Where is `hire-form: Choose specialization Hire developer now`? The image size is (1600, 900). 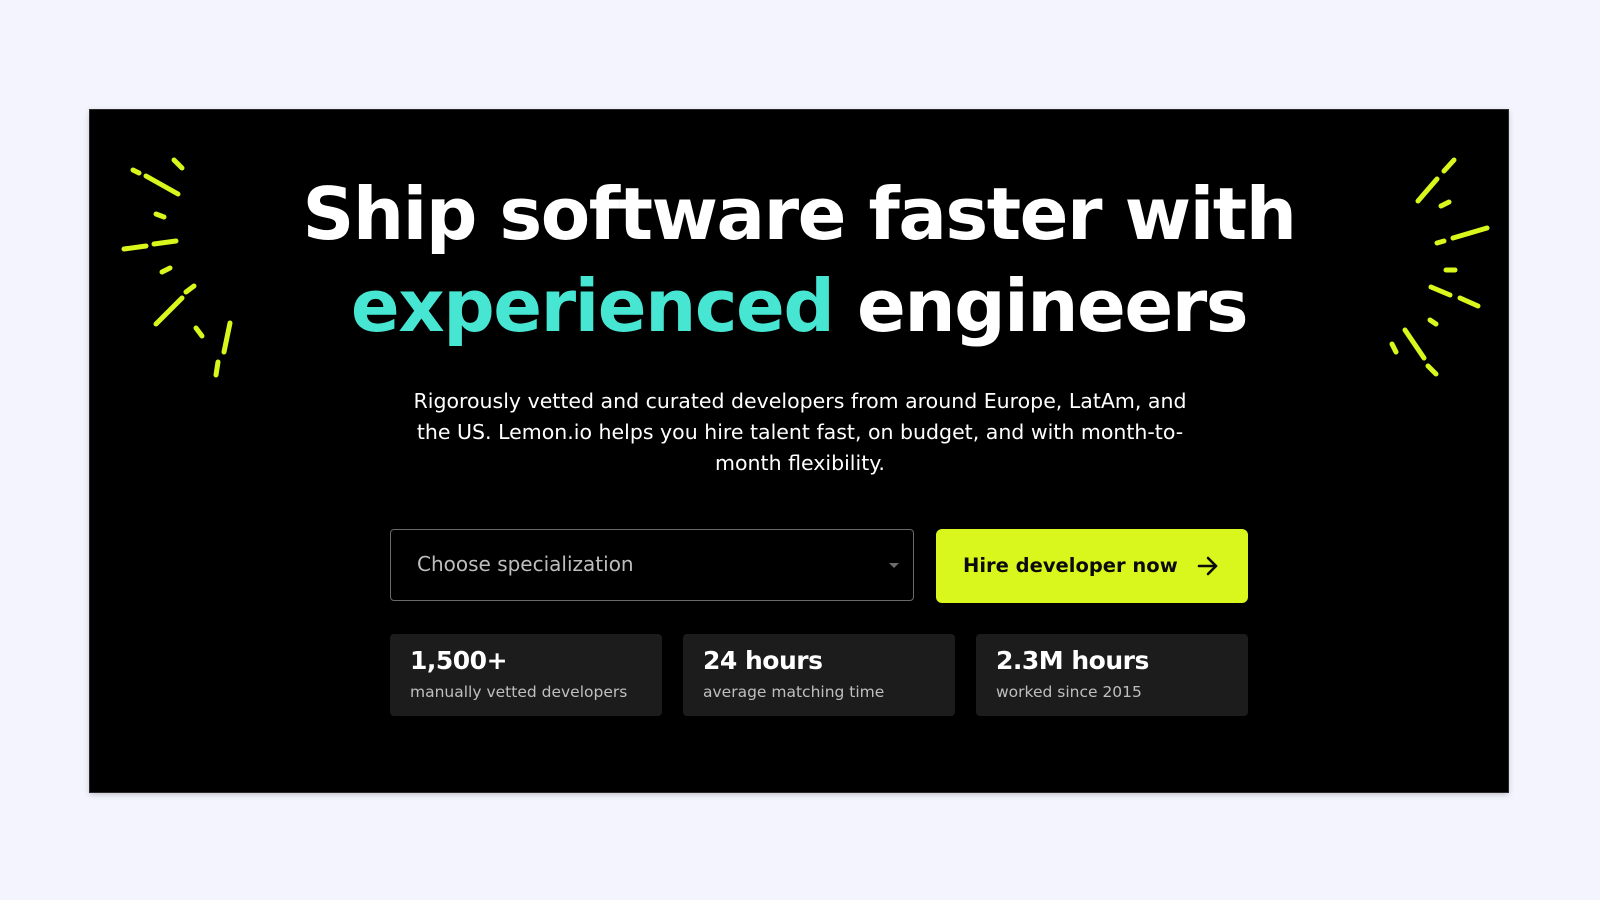
hire-form: Choose specialization Hire developer now is located at coordinates (819, 566).